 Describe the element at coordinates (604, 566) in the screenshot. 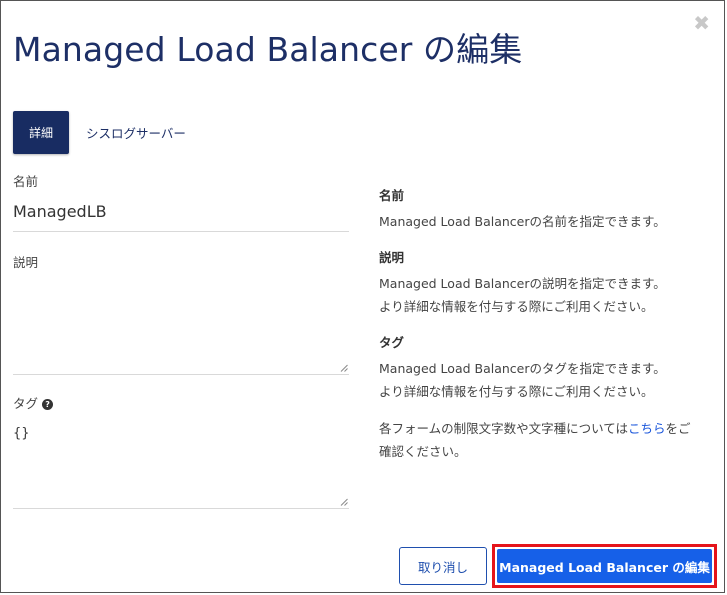

I see `submit-edit-button: Managed Load Balancer の編集` at that location.